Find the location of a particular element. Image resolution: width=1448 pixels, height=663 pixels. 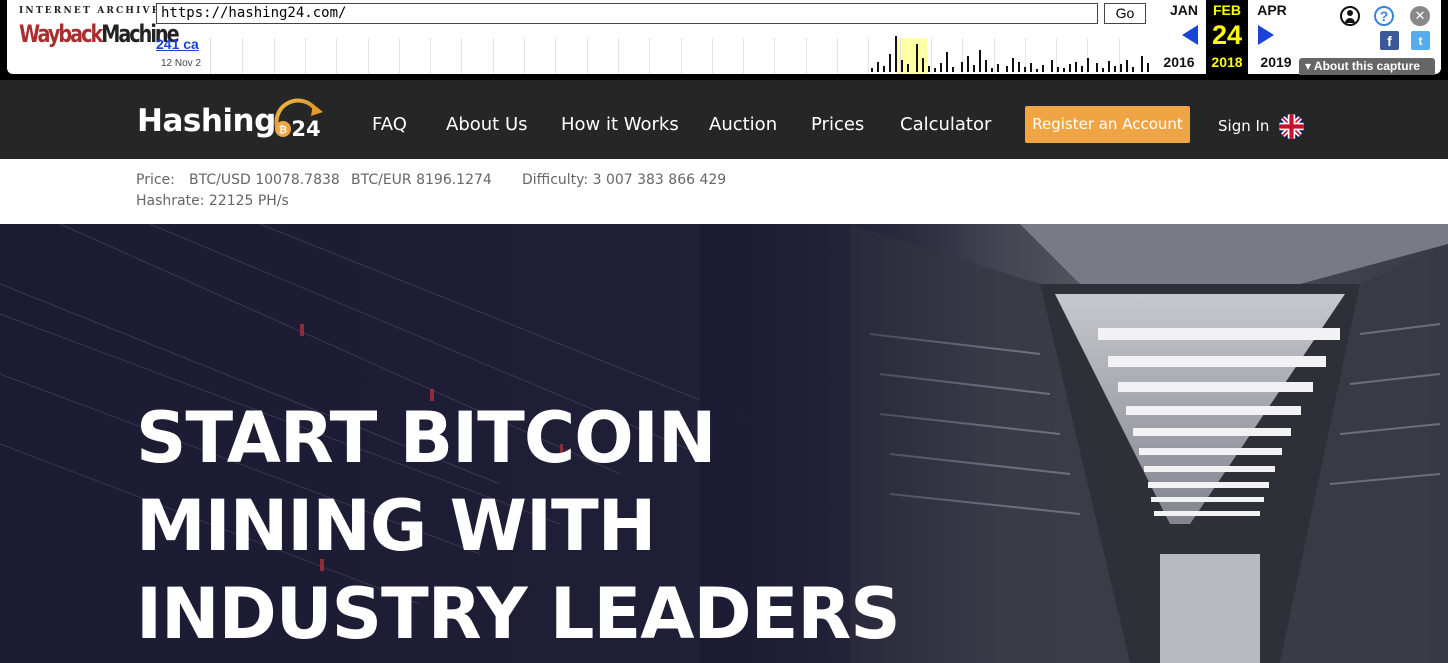

current-capture-date: FEB 24 2018 is located at coordinates (1227, 37).